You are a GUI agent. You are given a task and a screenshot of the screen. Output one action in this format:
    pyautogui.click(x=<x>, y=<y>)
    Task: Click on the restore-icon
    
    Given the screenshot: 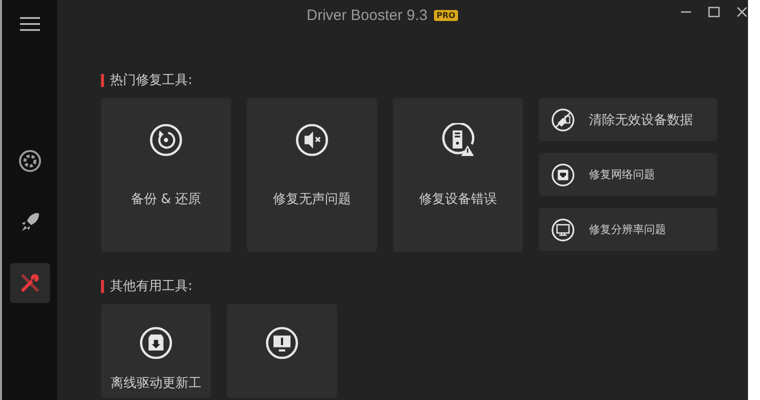 What is the action you would take?
    pyautogui.click(x=166, y=140)
    